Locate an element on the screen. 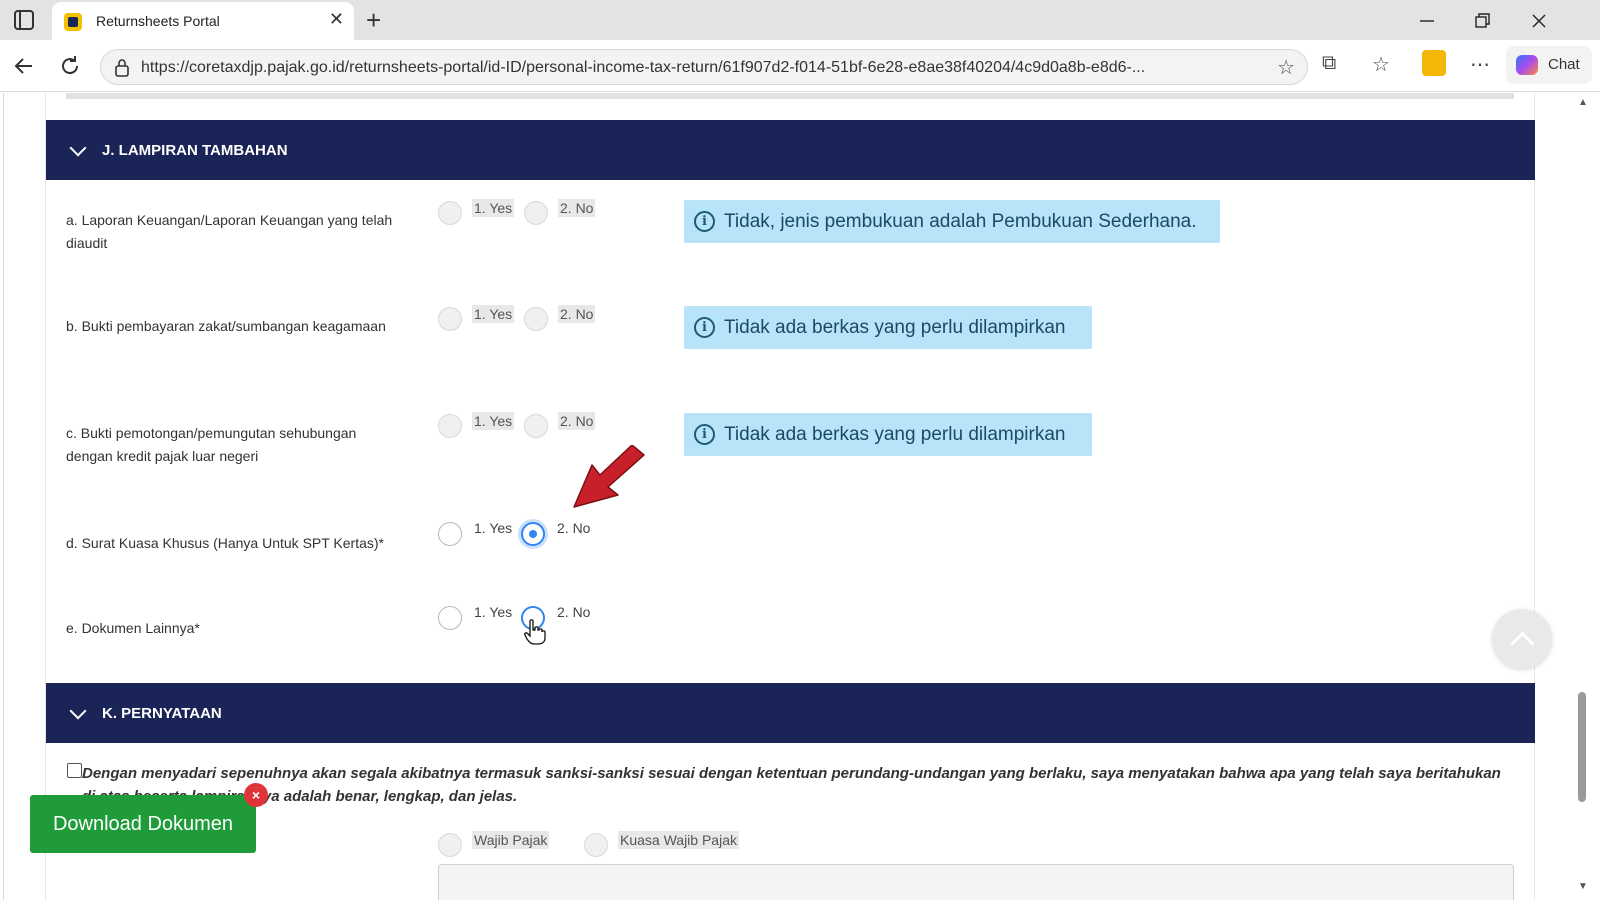 This screenshot has height=900, width=1600. question-c-yes-radio is located at coordinates (450, 426).